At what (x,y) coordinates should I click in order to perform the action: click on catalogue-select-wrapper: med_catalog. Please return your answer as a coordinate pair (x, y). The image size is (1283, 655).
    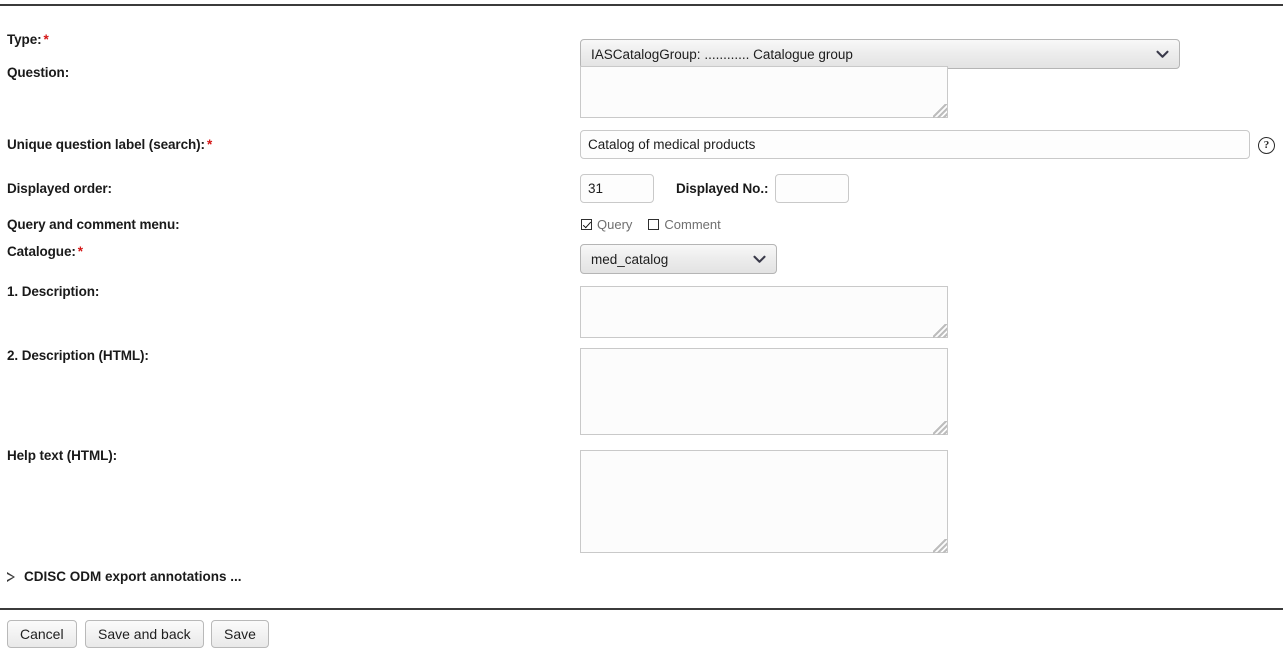
    Looking at the image, I should click on (678, 259).